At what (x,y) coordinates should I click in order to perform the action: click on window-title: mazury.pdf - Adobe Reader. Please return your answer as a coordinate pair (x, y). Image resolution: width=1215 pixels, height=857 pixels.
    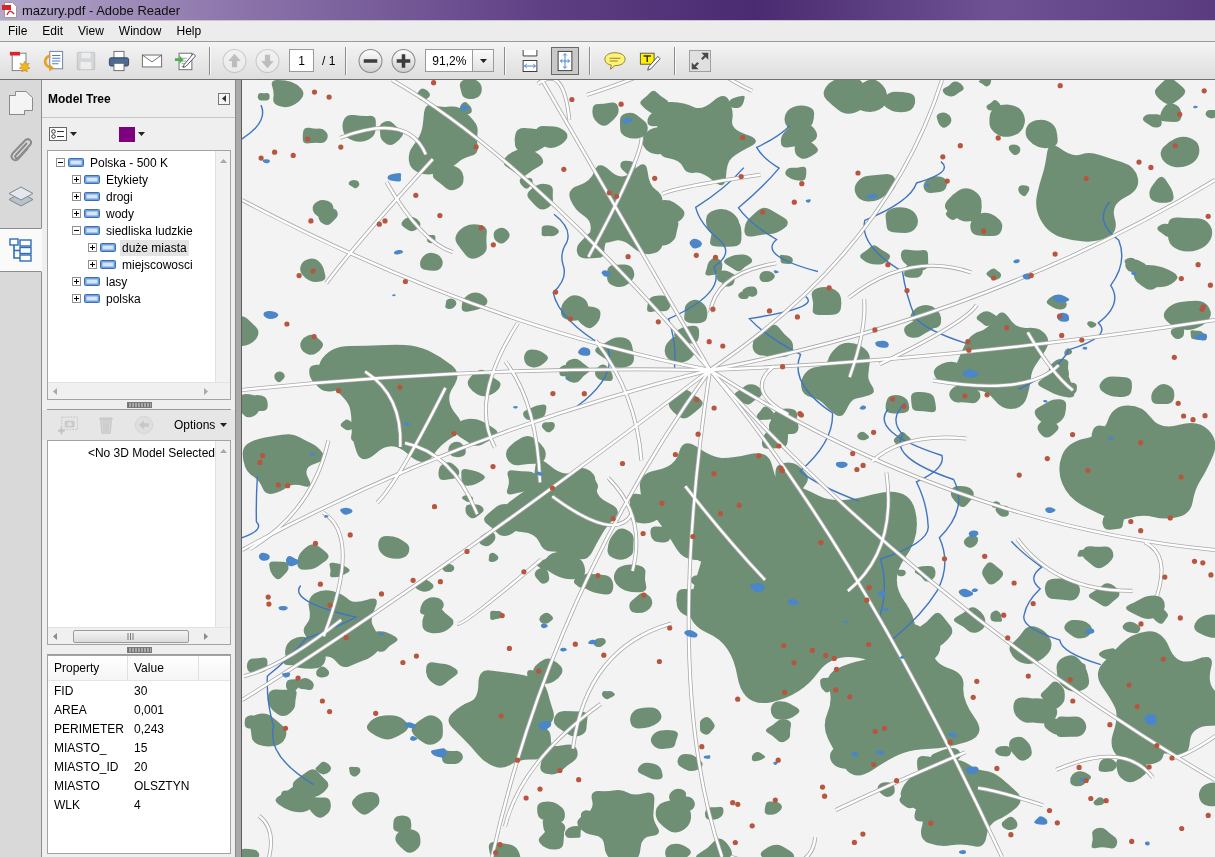
    Looking at the image, I should click on (101, 10).